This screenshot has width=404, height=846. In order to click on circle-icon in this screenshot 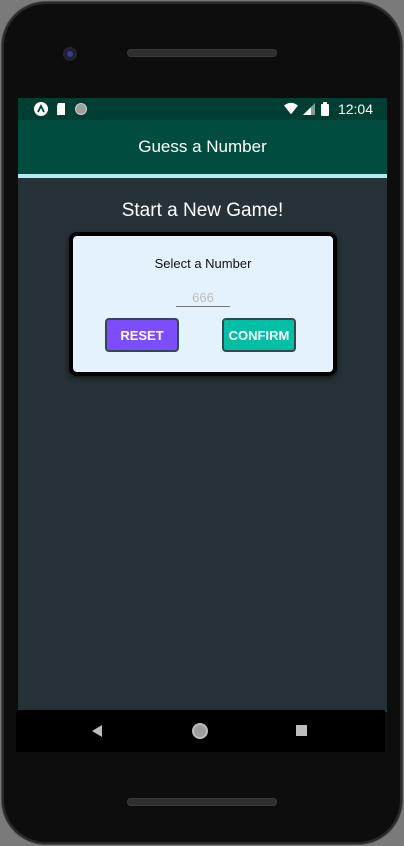, I will do `click(81, 109)`.